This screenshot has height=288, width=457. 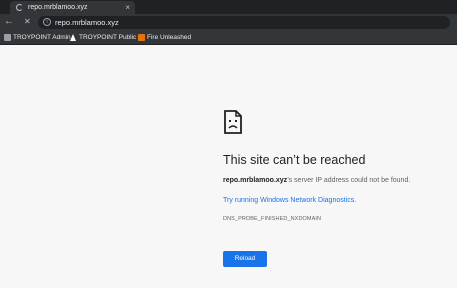 I want to click on reload-button: Reload, so click(x=245, y=259).